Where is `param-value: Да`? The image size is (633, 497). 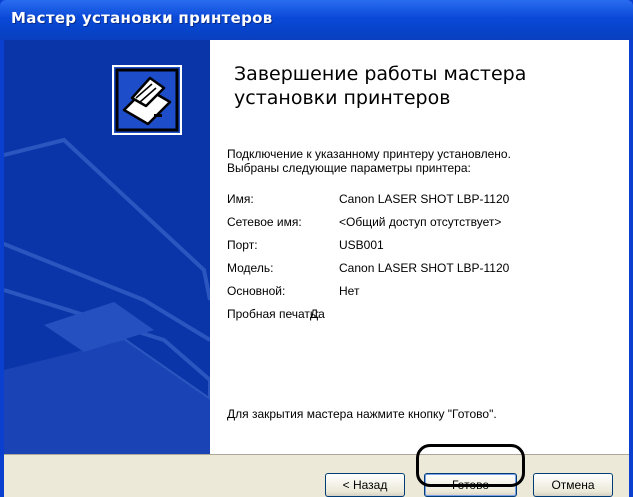
param-value: Да is located at coordinates (317, 314).